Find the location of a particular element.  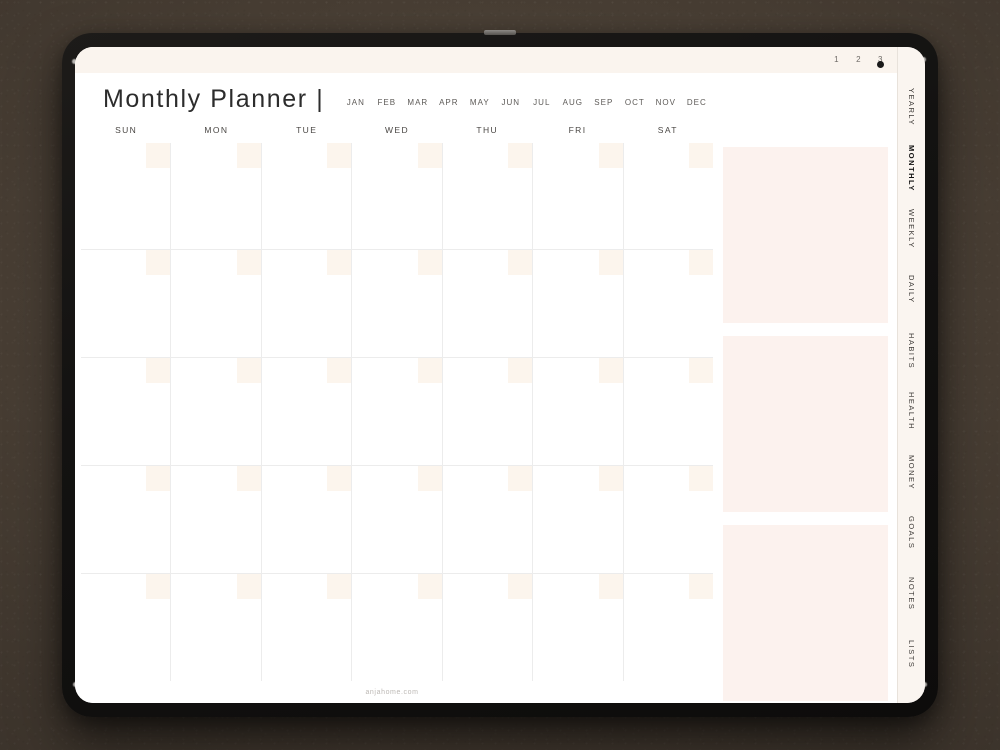

sidebar-item-weekly: WEEKLY is located at coordinates (911, 229).